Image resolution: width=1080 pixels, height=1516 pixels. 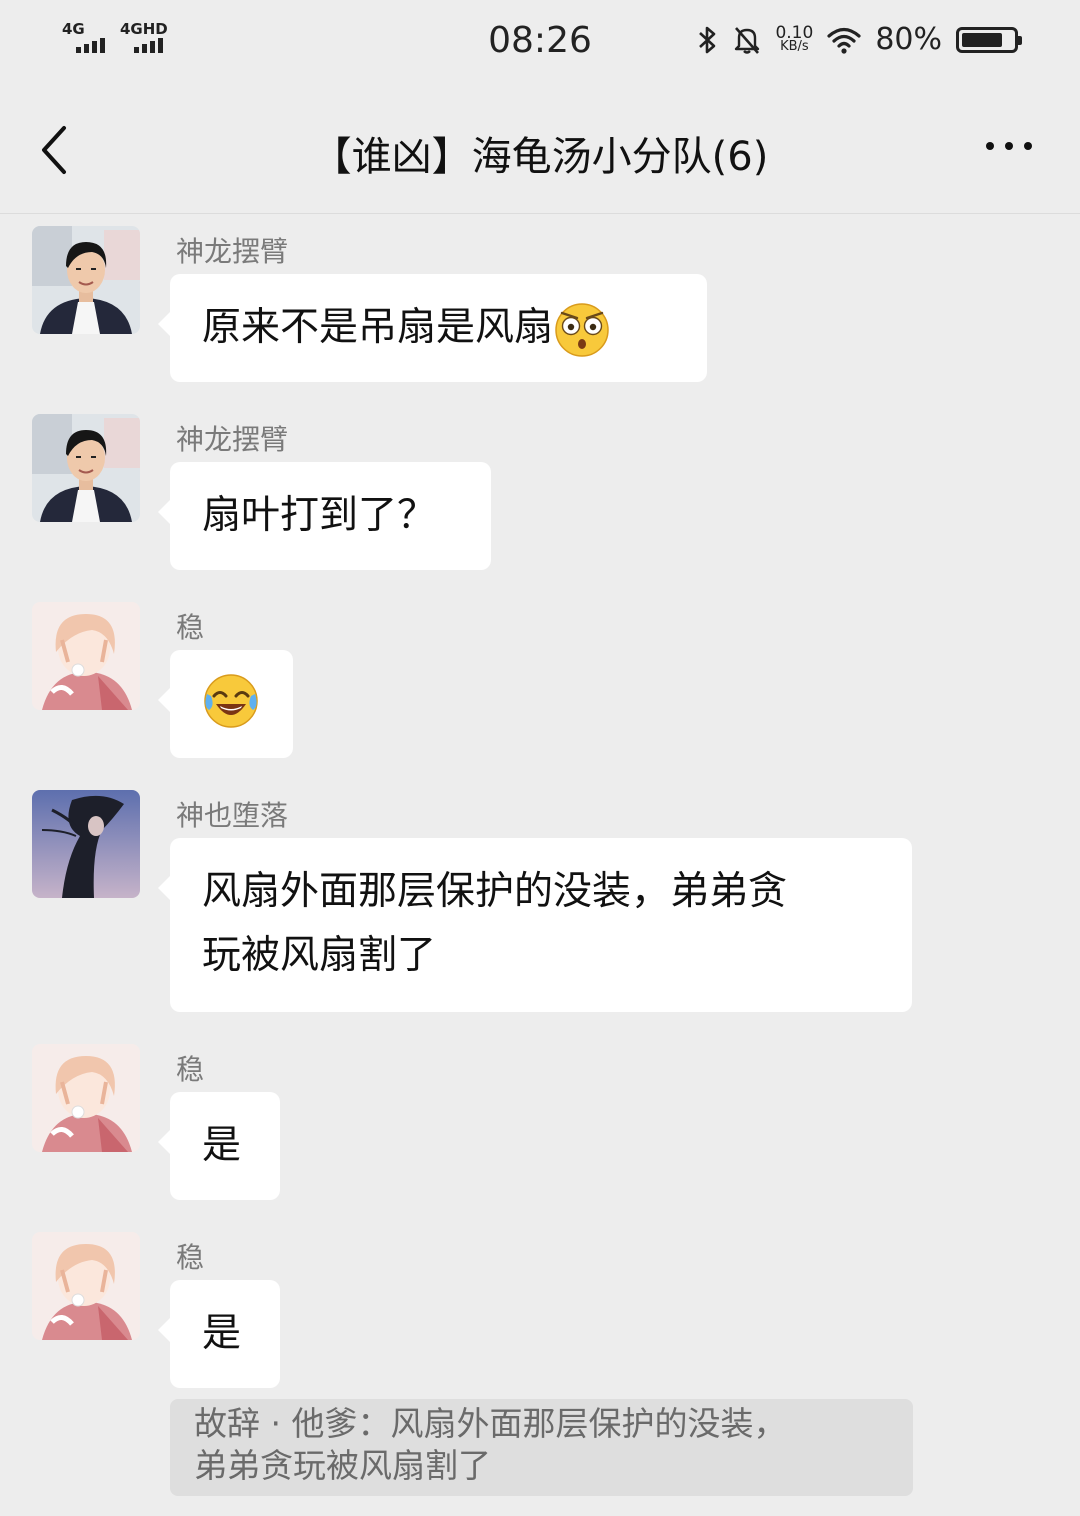 I want to click on message-bubble, so click(x=225, y=704).